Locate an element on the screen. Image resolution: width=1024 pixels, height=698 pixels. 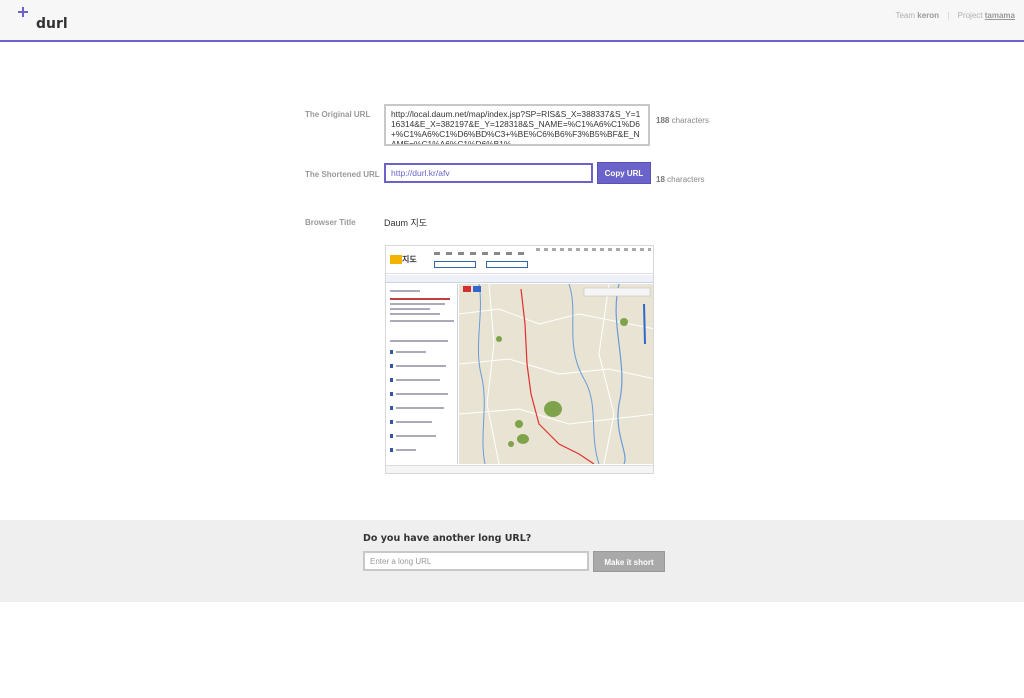
original-char-count: 188 characters is located at coordinates (682, 120).